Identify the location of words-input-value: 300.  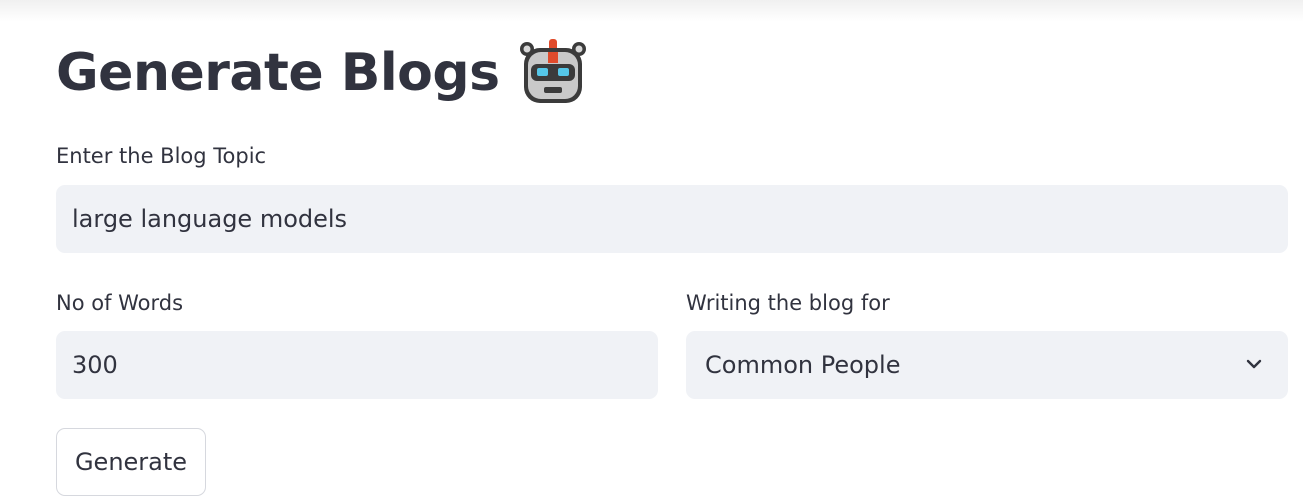
(95, 365).